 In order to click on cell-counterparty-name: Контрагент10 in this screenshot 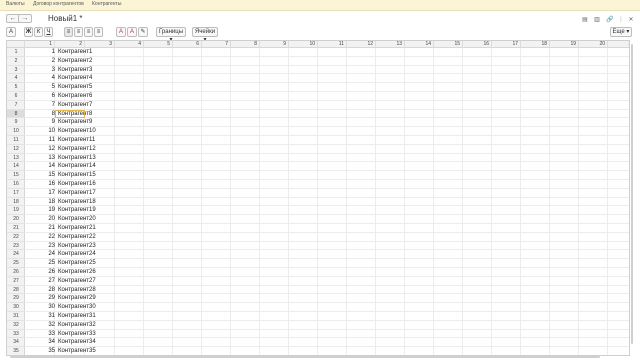, I will do `click(88, 131)`.